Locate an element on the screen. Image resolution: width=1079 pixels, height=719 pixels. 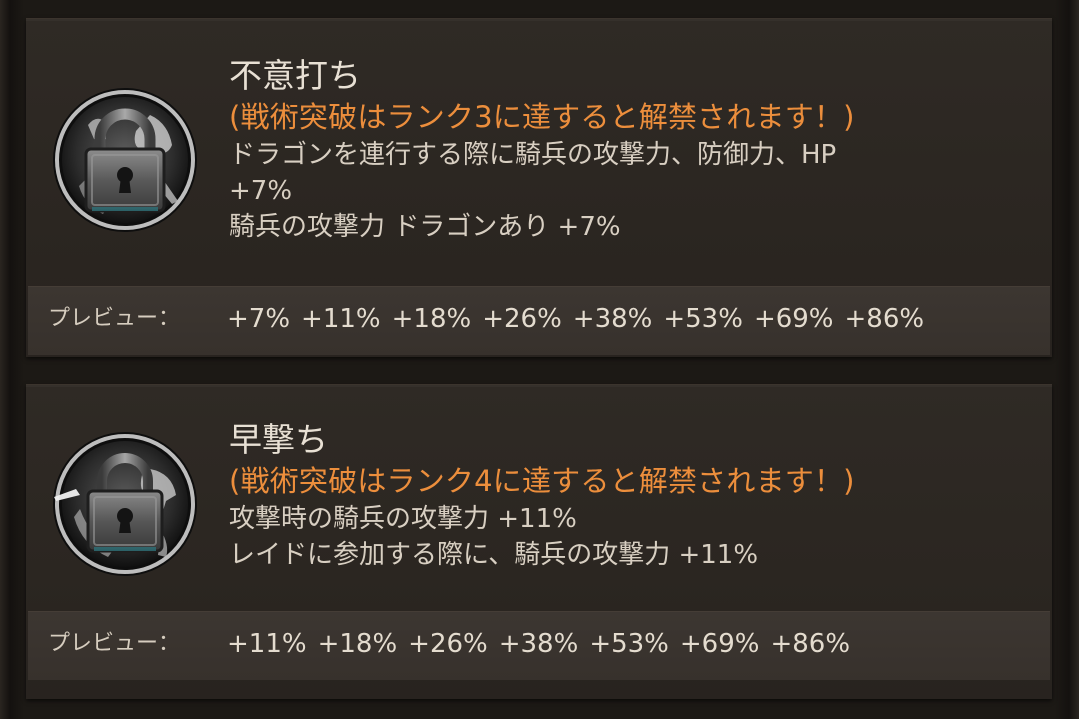
skill-title: 早撃ち is located at coordinates (278, 439).